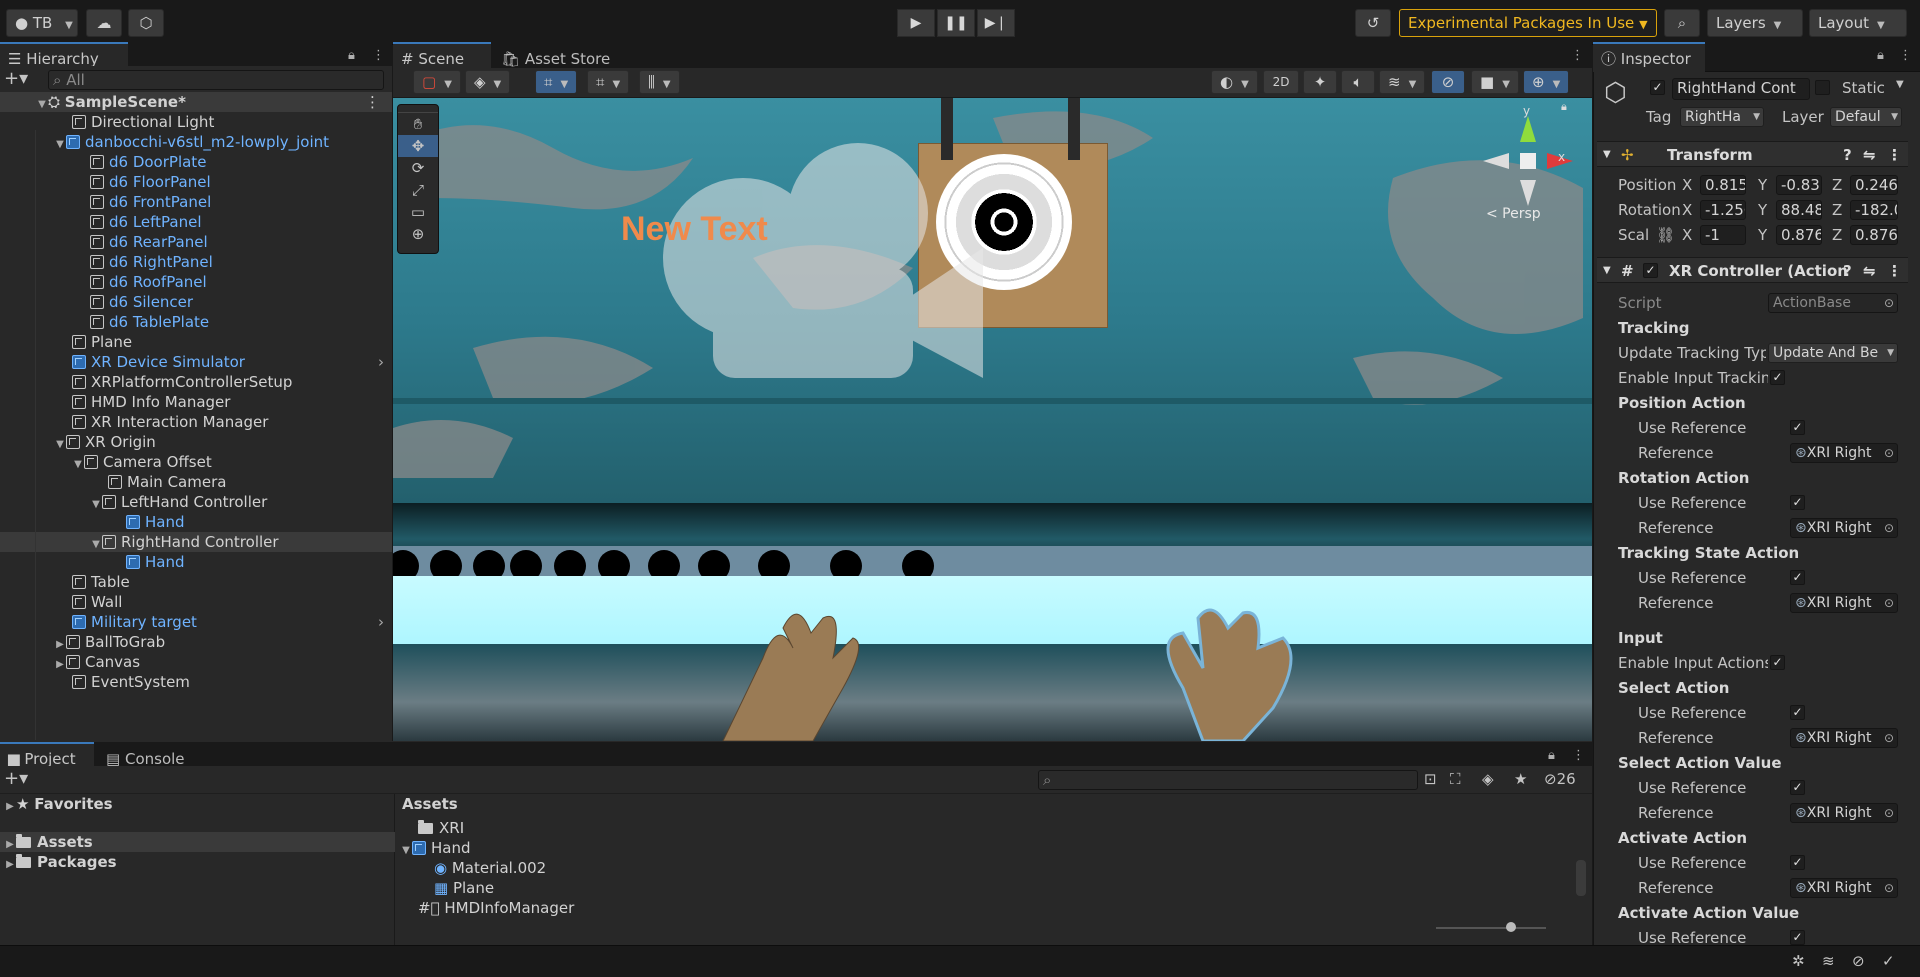 Image resolution: width=1920 pixels, height=977 pixels. I want to click on hand-tool-icon: ✋︎, so click(418, 124).